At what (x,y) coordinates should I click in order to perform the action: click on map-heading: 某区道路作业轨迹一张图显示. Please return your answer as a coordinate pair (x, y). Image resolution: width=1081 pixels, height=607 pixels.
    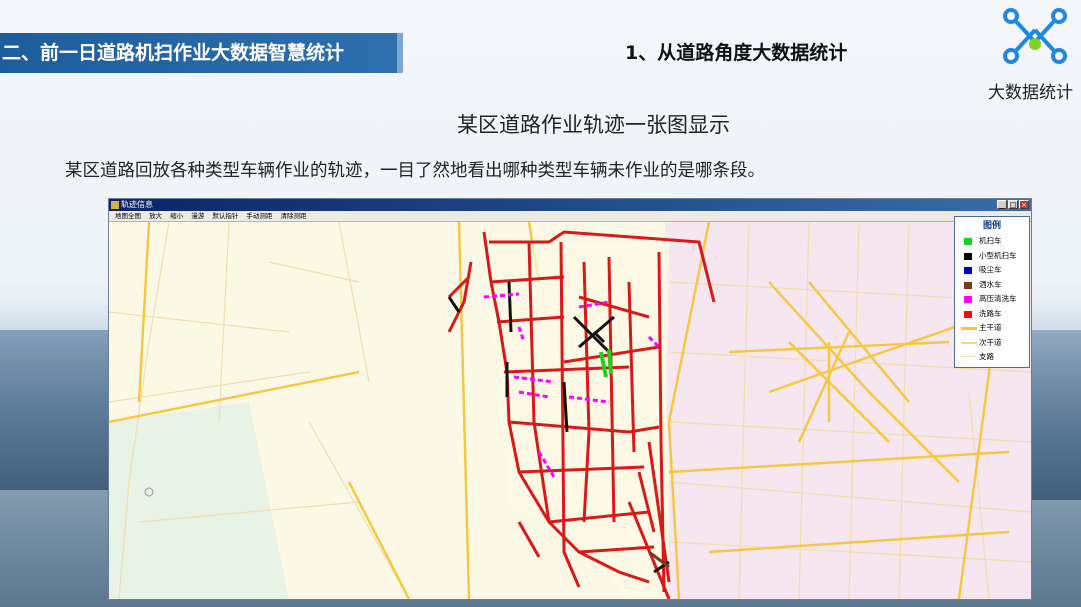
    Looking at the image, I should click on (593, 125).